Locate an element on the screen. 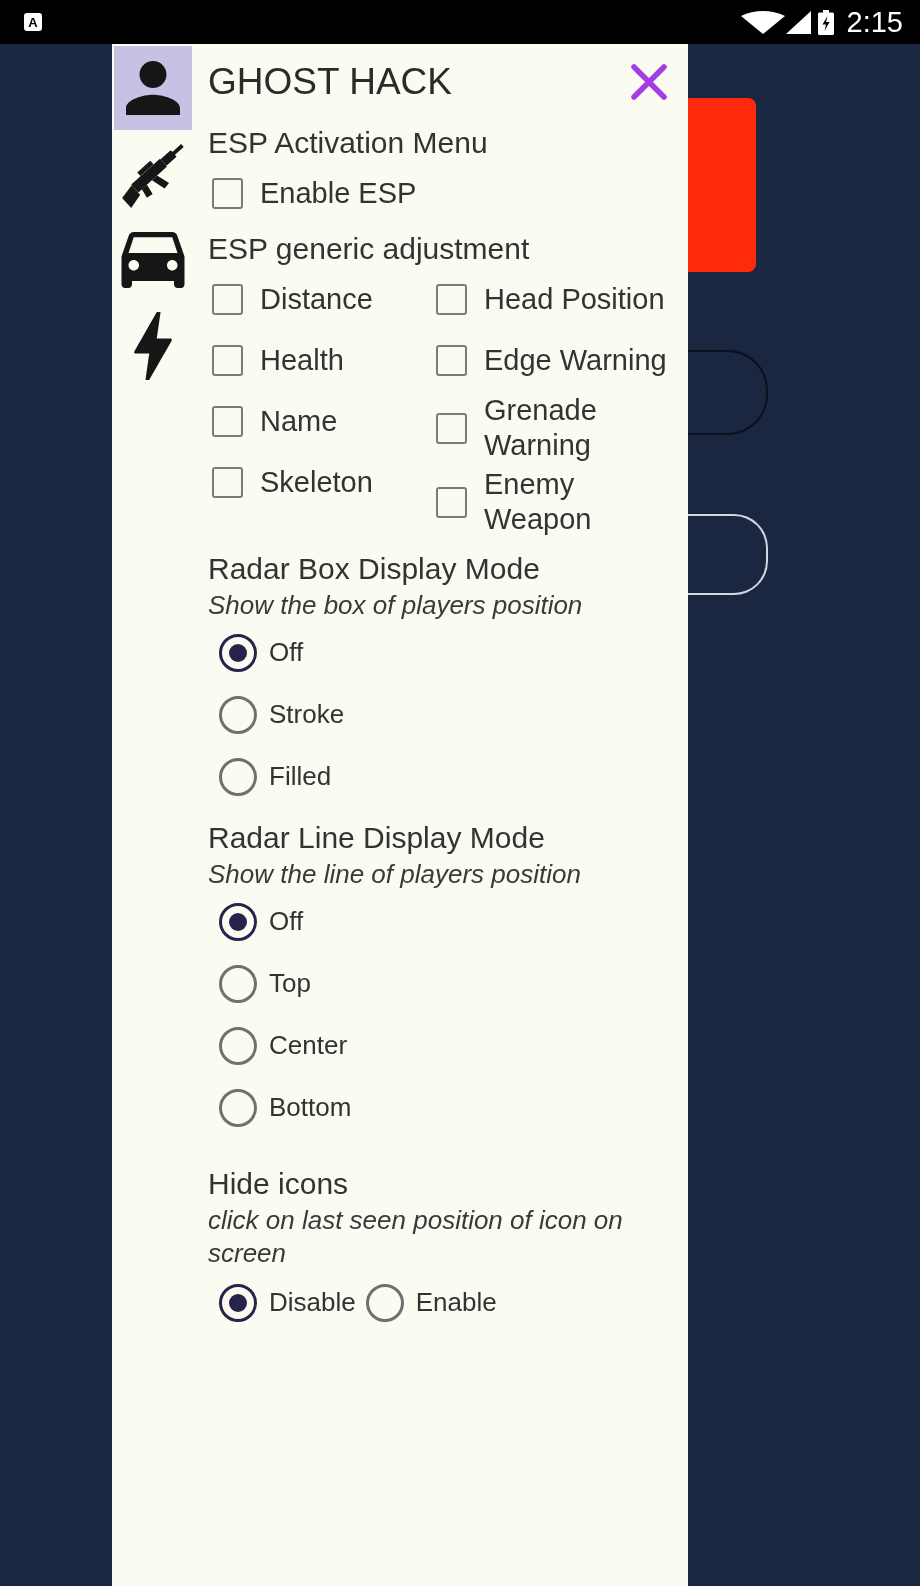 This screenshot has width=920, height=1586. checkbox-label: Enable ESP is located at coordinates (338, 193).